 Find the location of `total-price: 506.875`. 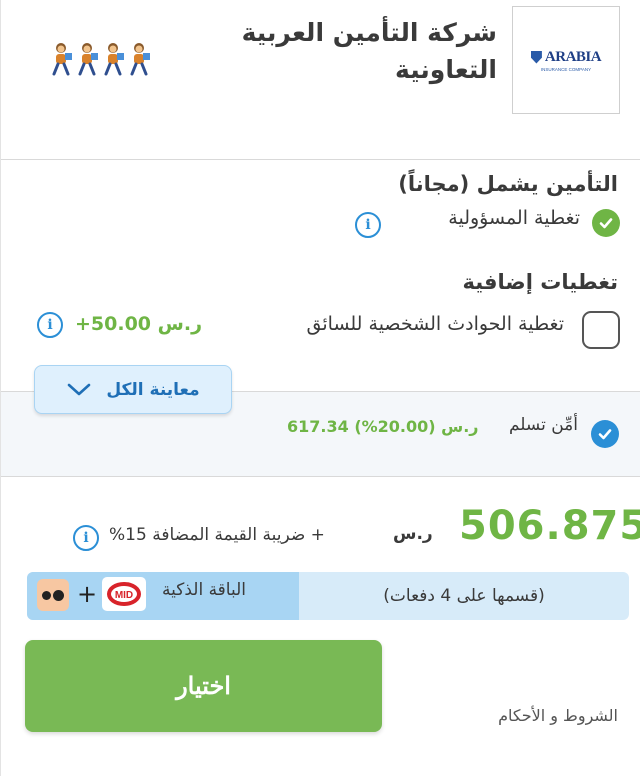

total-price: 506.875 is located at coordinates (549, 526).